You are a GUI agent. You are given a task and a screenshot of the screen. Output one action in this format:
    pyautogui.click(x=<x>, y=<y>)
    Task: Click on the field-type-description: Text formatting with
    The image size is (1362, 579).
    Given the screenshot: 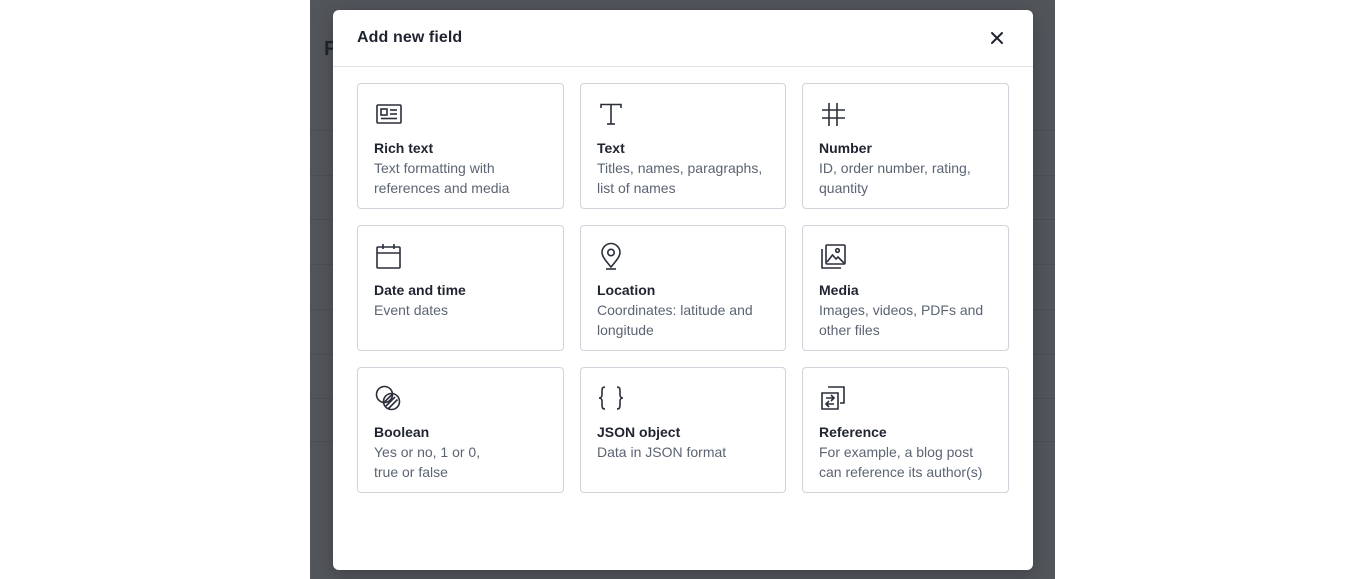 What is the action you would take?
    pyautogui.click(x=434, y=168)
    